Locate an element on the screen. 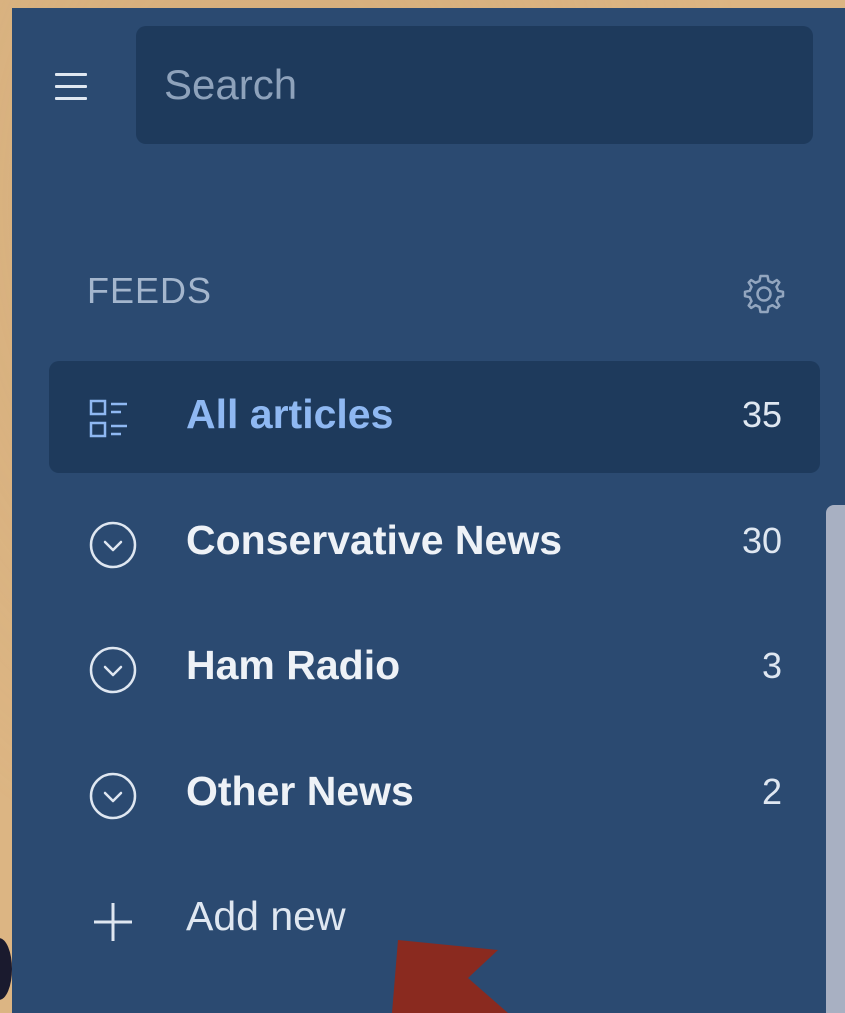 The image size is (845, 1013). gear-icon is located at coordinates (764, 294).